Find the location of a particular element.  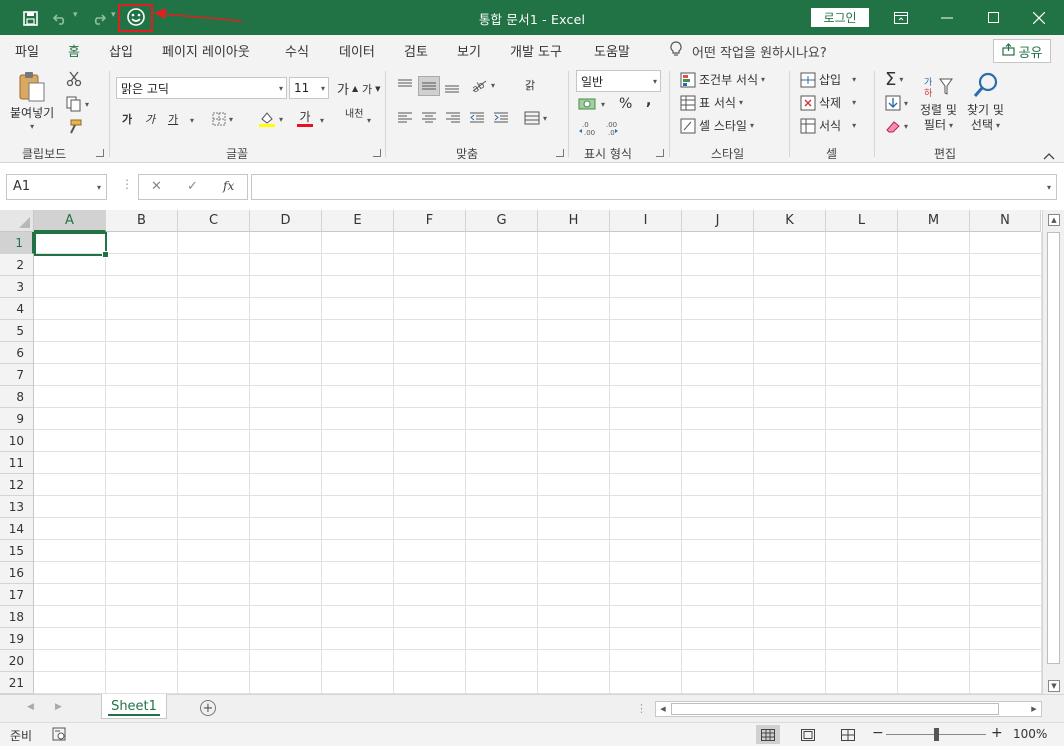

tab-help: 도움말 is located at coordinates (612, 50).